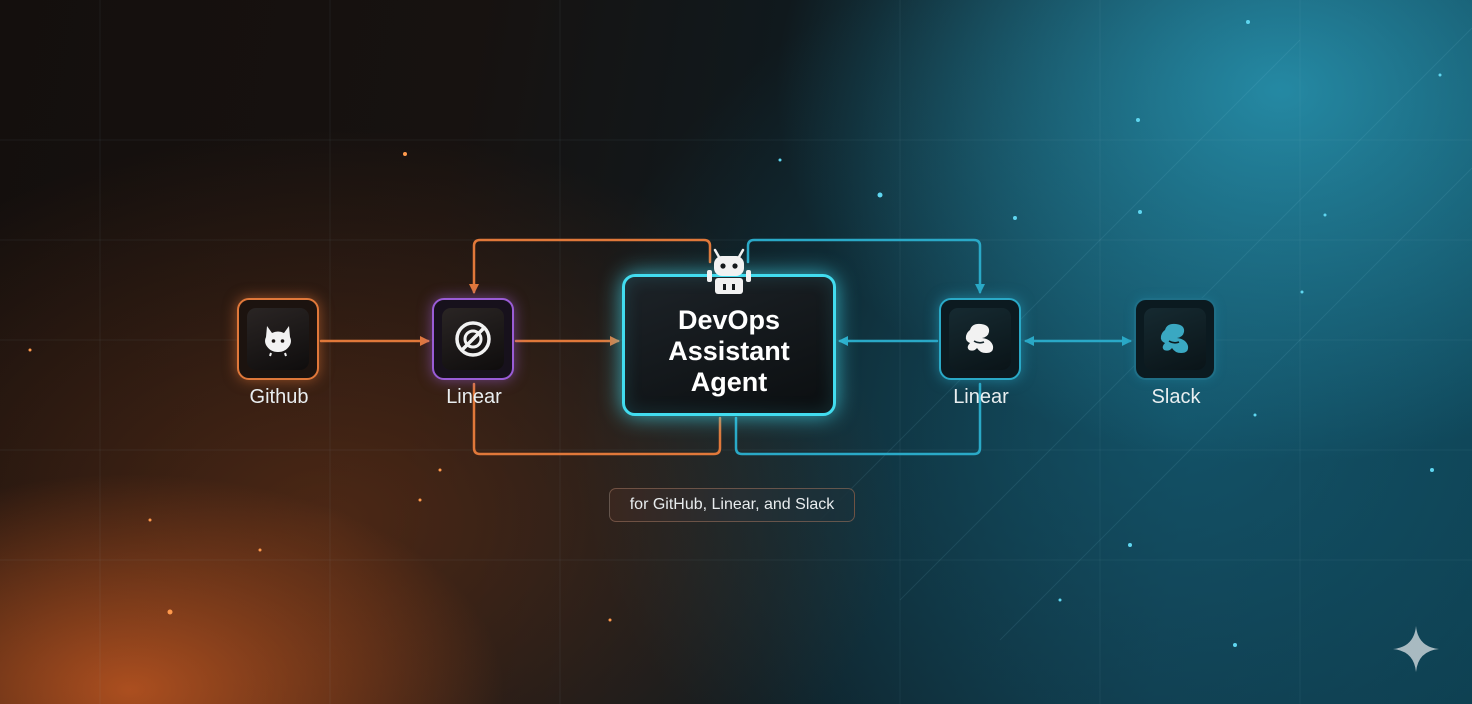 This screenshot has width=1472, height=704. I want to click on slack-node, so click(1175, 339).